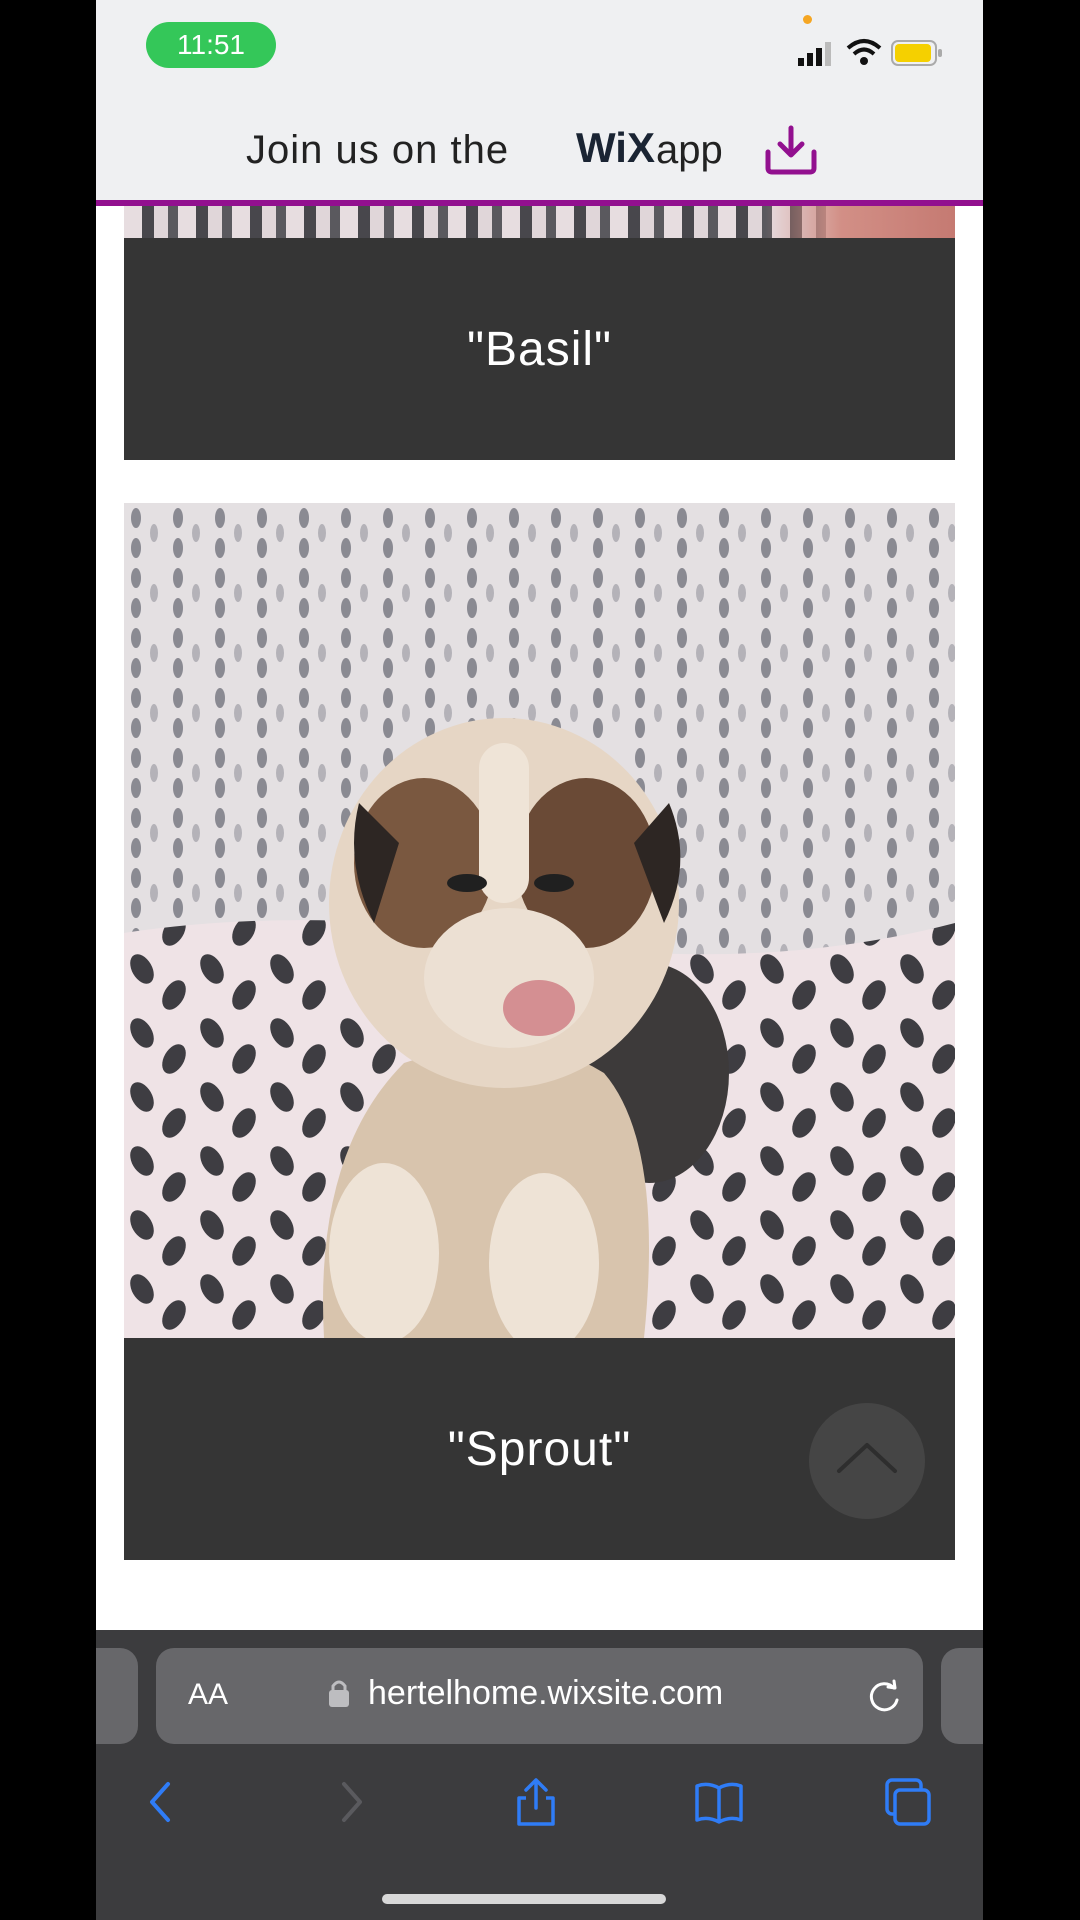  What do you see at coordinates (161, 1802) in the screenshot?
I see `back-icon` at bounding box center [161, 1802].